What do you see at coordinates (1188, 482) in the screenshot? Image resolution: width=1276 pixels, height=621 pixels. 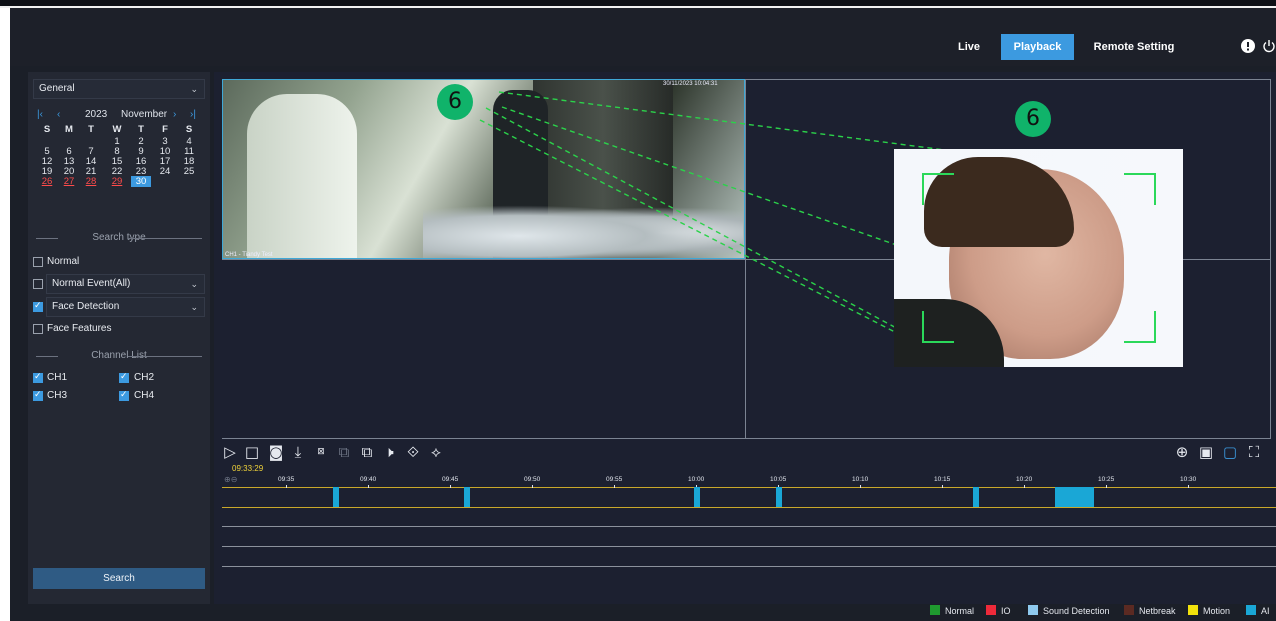 I see `timeline-tick-label: 10:30` at bounding box center [1188, 482].